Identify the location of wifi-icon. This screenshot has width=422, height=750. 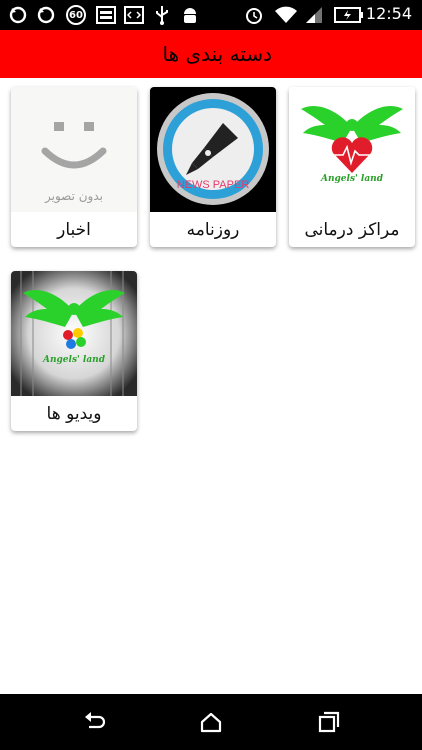
(286, 15).